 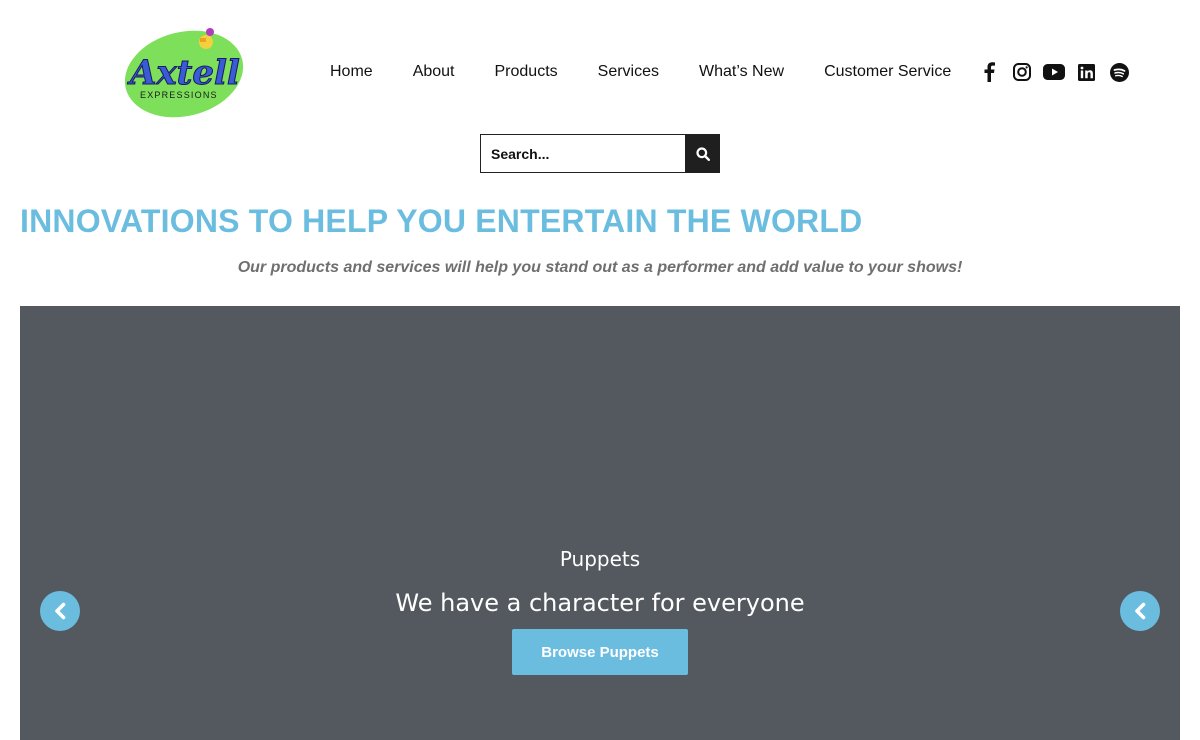 I want to click on site-logo: Axtell EXPRESSIONS, so click(x=185, y=72).